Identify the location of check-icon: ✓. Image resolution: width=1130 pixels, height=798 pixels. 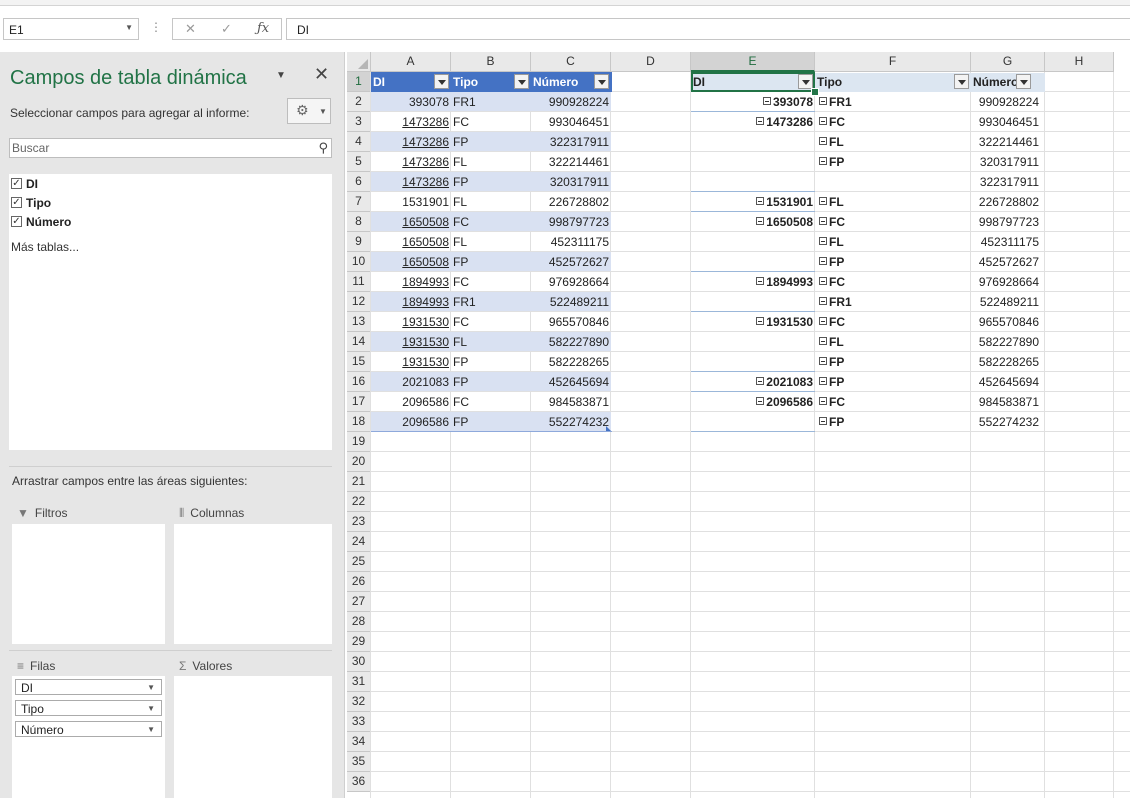
(226, 29).